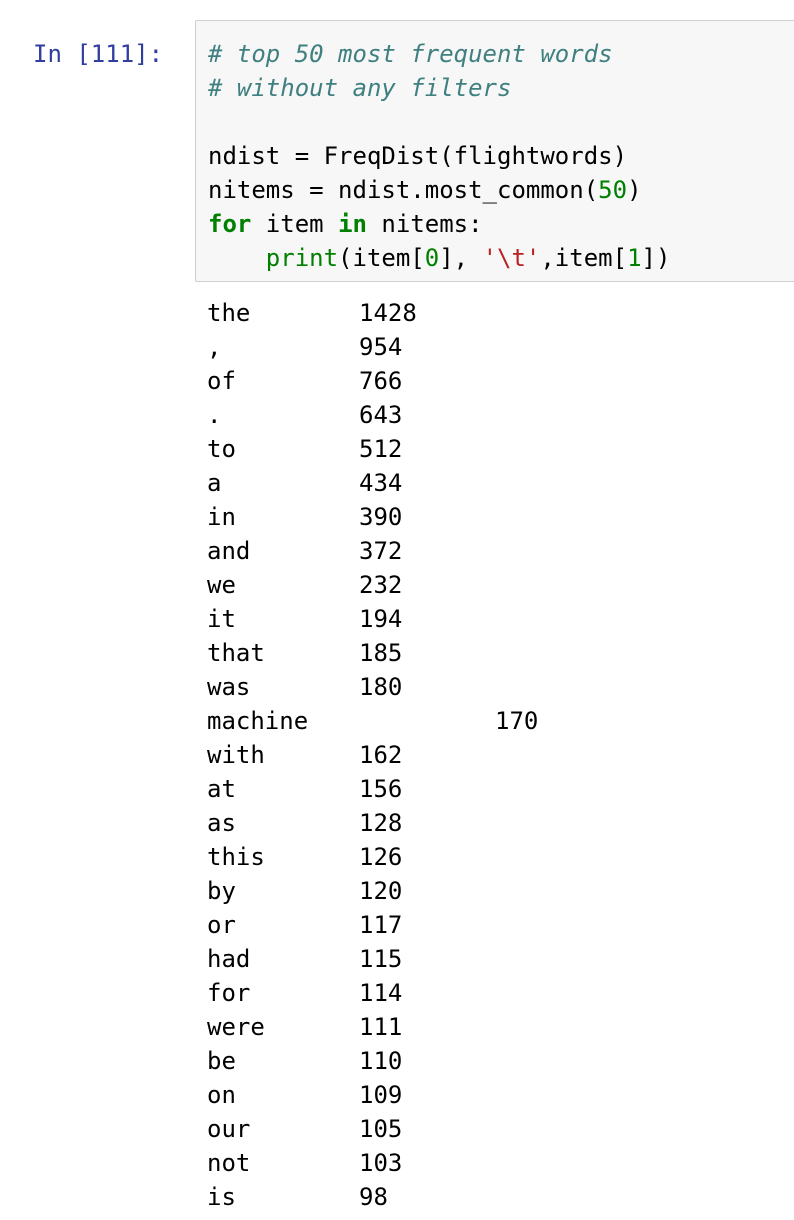 The height and width of the screenshot is (1220, 794). I want to click on code-line-7: print(item[0], '\t',item[1]), so click(439, 258).